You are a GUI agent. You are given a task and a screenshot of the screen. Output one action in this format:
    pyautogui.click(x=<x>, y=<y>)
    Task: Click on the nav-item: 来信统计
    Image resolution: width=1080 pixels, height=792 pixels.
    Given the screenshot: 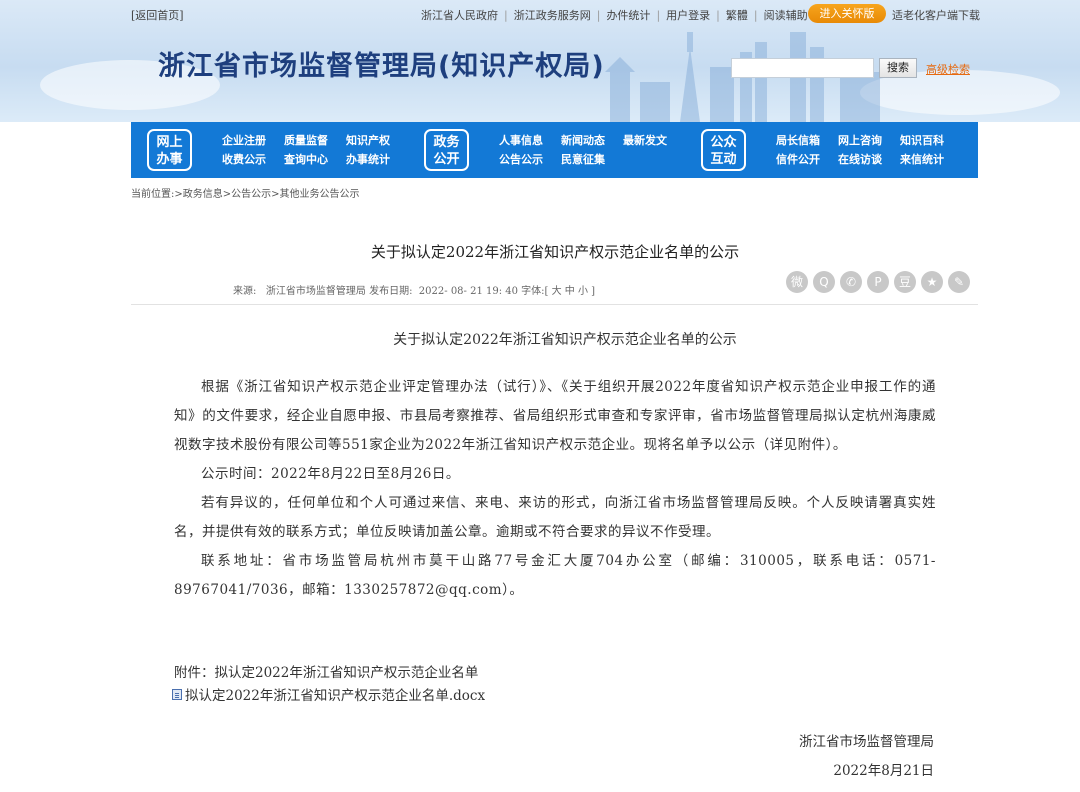 What is the action you would take?
    pyautogui.click(x=922, y=159)
    